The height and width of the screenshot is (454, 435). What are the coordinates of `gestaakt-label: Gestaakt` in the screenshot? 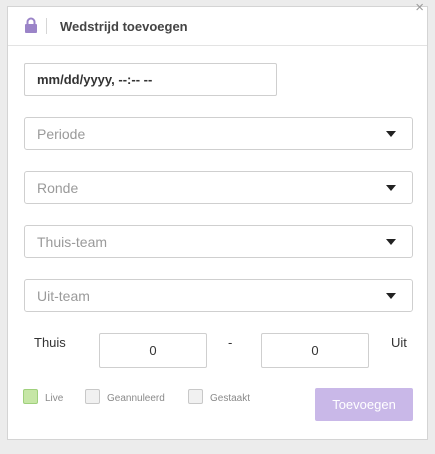 It's located at (230, 398).